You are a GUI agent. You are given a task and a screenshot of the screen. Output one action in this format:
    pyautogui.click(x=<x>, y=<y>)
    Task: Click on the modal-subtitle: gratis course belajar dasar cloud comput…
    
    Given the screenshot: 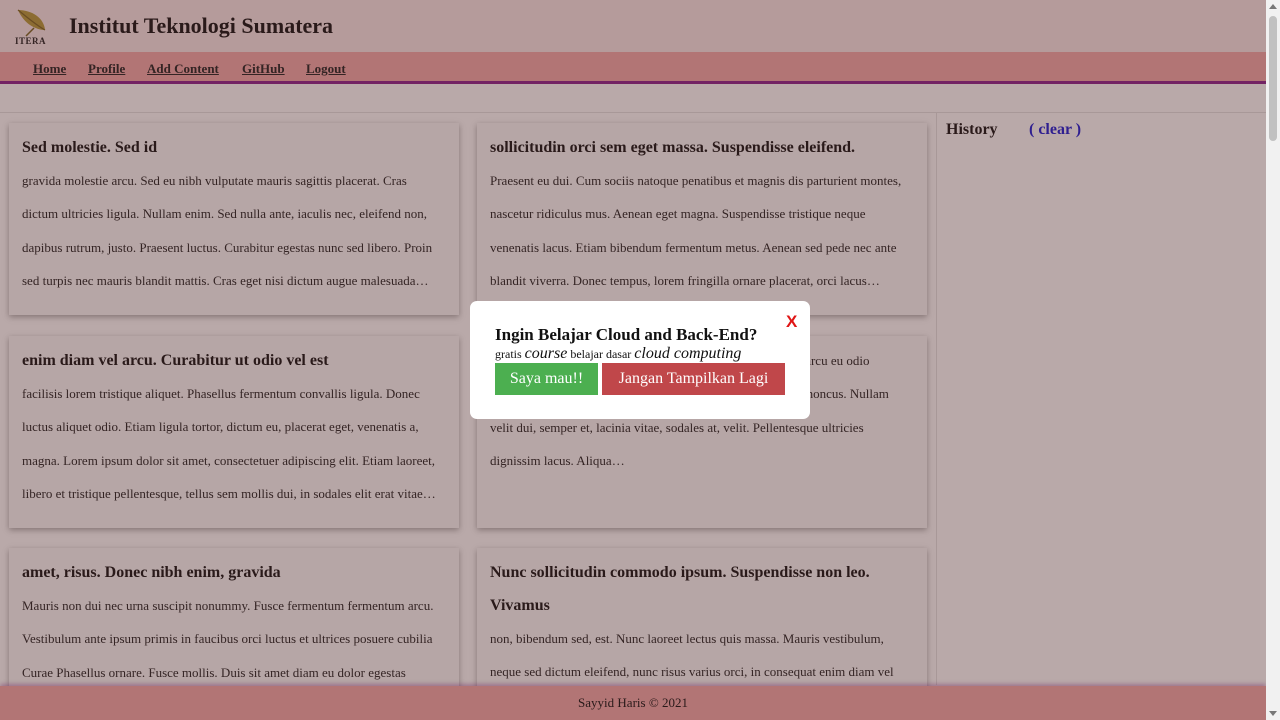 What is the action you would take?
    pyautogui.click(x=618, y=354)
    